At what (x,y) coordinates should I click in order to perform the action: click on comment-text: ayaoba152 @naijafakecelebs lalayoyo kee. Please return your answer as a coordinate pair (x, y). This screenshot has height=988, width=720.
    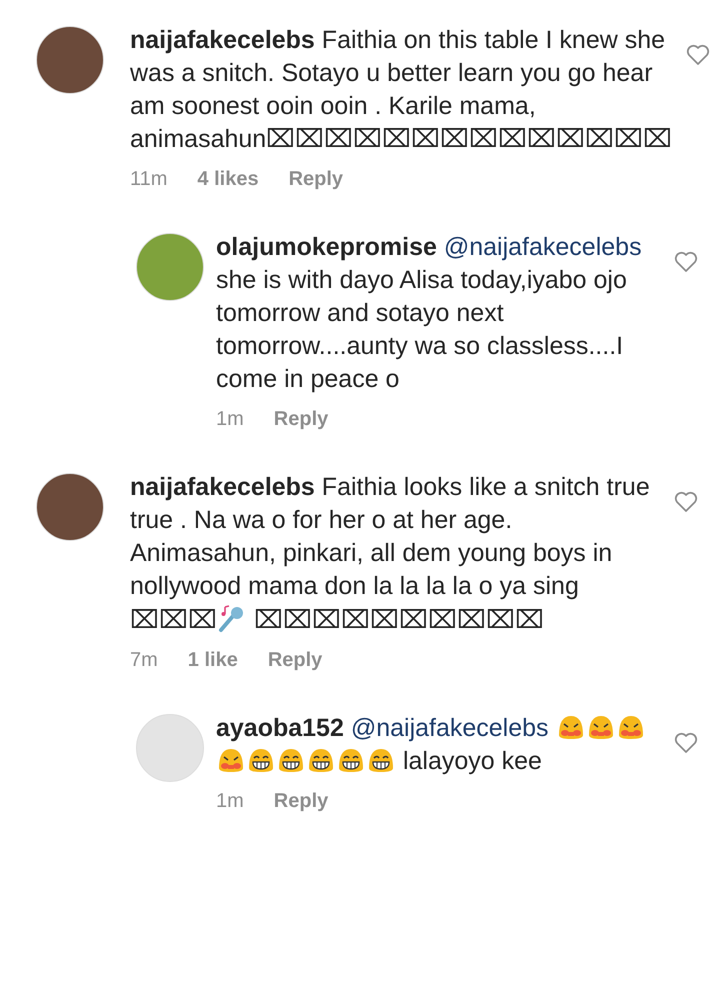
    Looking at the image, I should click on (438, 745).